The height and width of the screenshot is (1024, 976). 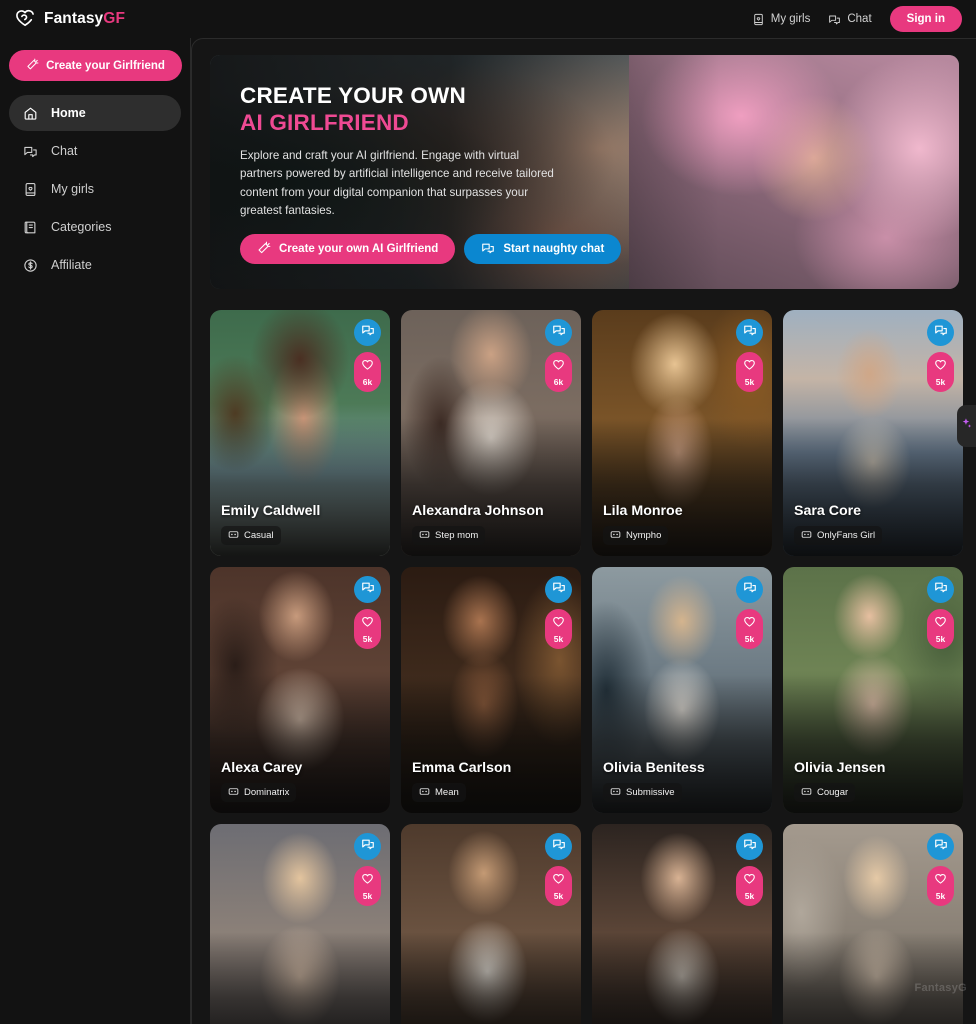 What do you see at coordinates (73, 189) in the screenshot?
I see `sidebar-item-my-girls-label: My girls` at bounding box center [73, 189].